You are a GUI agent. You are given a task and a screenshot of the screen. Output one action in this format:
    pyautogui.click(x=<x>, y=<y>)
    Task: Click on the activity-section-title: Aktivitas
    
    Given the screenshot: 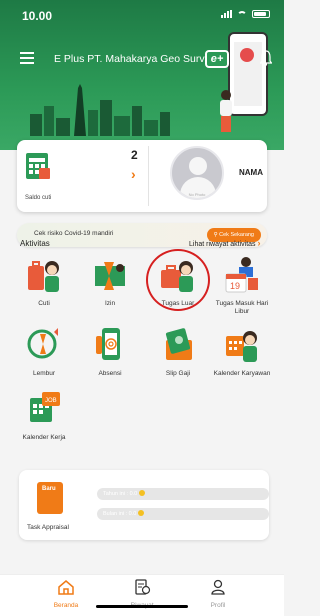 What is the action you would take?
    pyautogui.click(x=35, y=243)
    